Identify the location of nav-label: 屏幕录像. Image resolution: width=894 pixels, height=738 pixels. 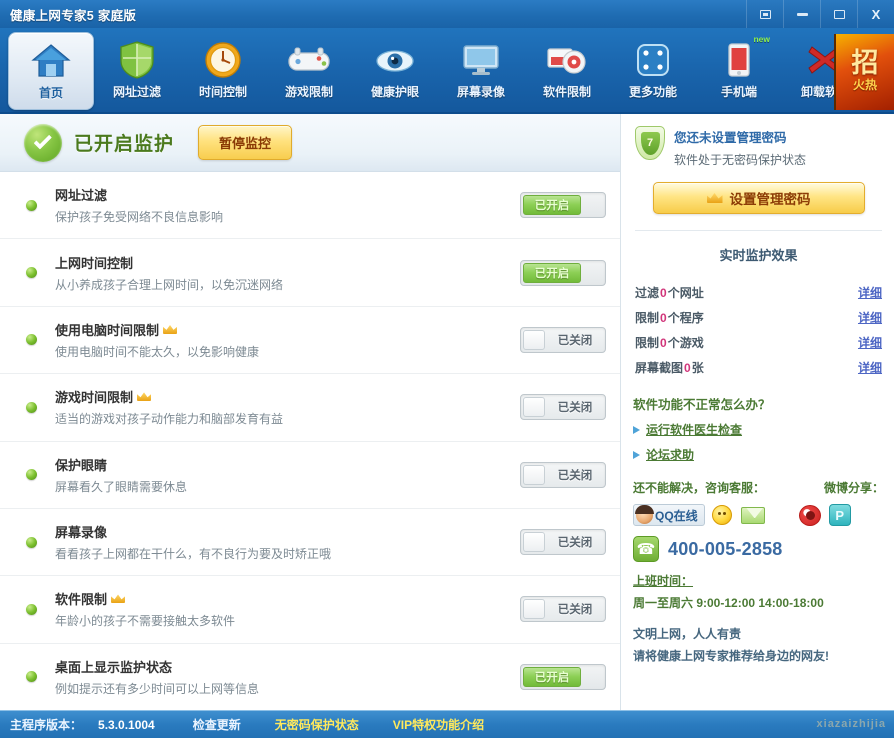
(480, 92).